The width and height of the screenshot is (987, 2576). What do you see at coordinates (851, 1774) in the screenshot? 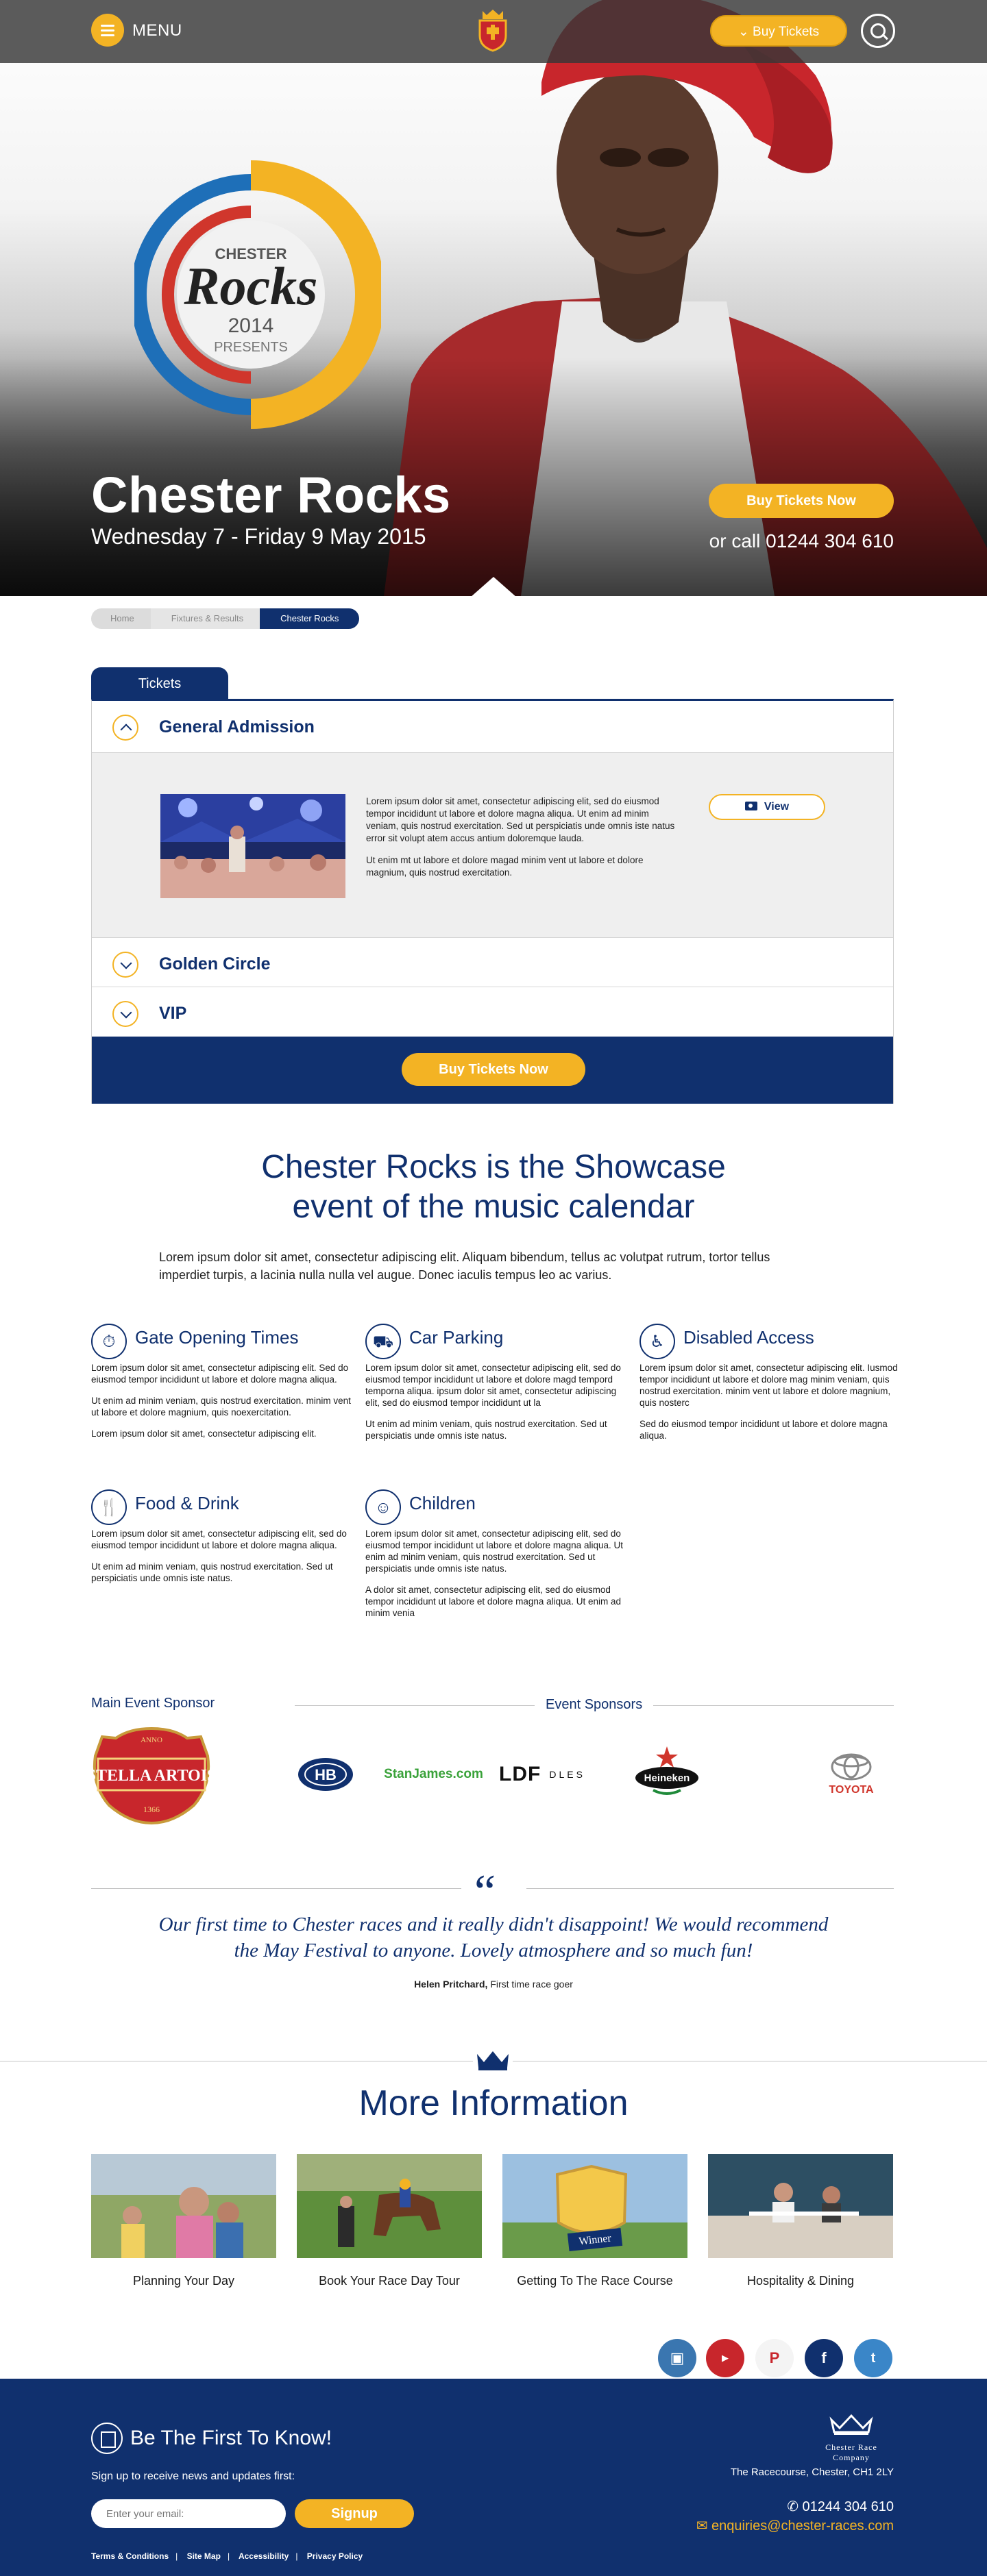
I see `sponsor-toyota: TOYOTA` at bounding box center [851, 1774].